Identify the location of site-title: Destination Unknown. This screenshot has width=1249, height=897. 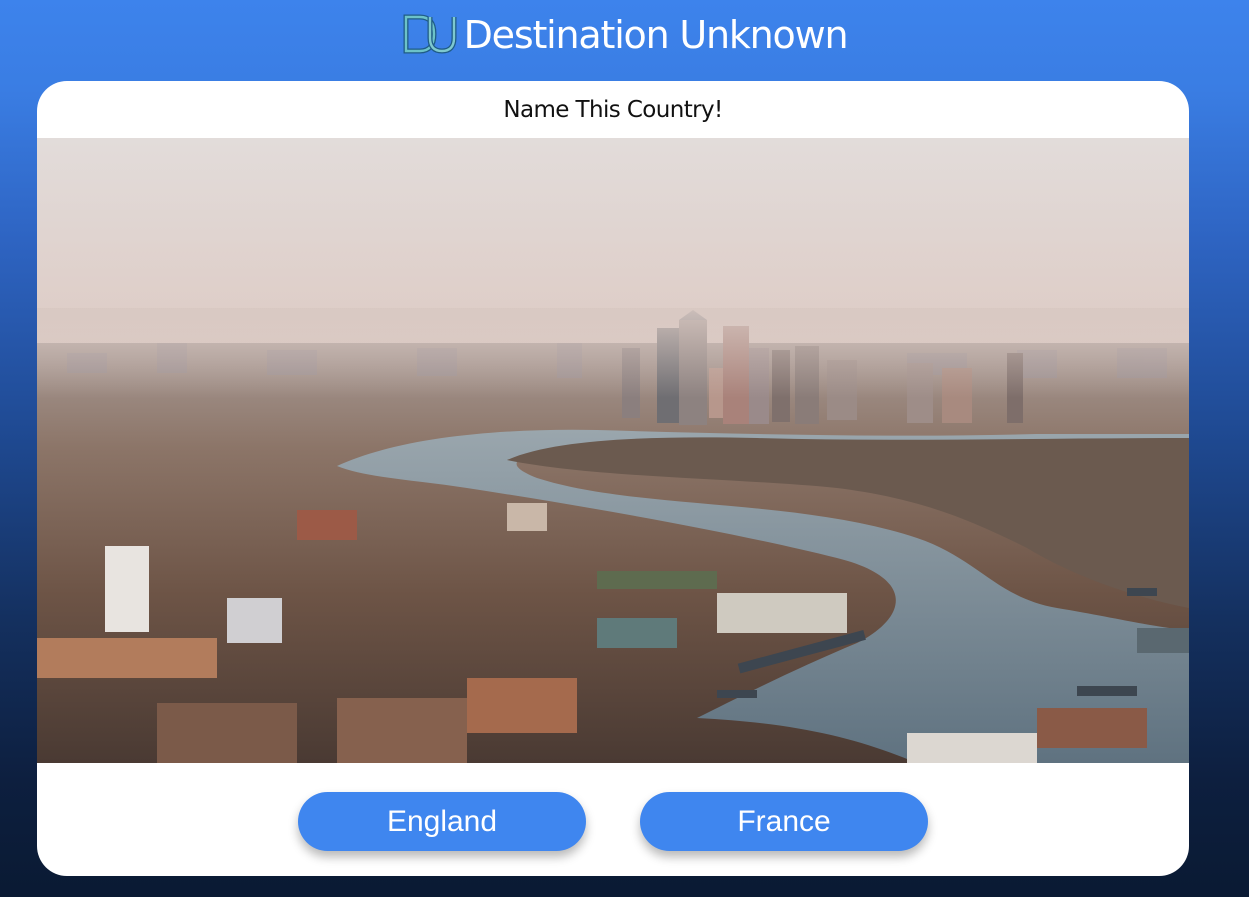
(656, 35).